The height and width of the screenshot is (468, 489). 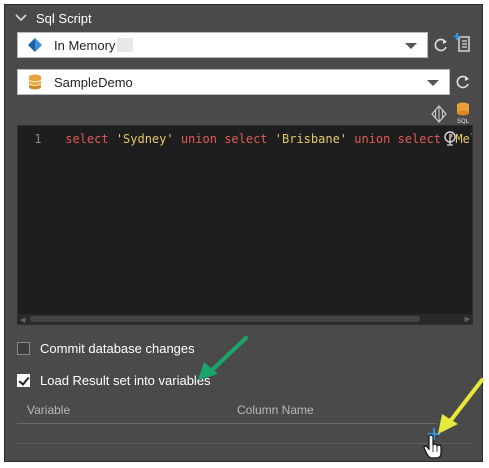 What do you see at coordinates (222, 45) in the screenshot?
I see `connection-type-select: In Memory` at bounding box center [222, 45].